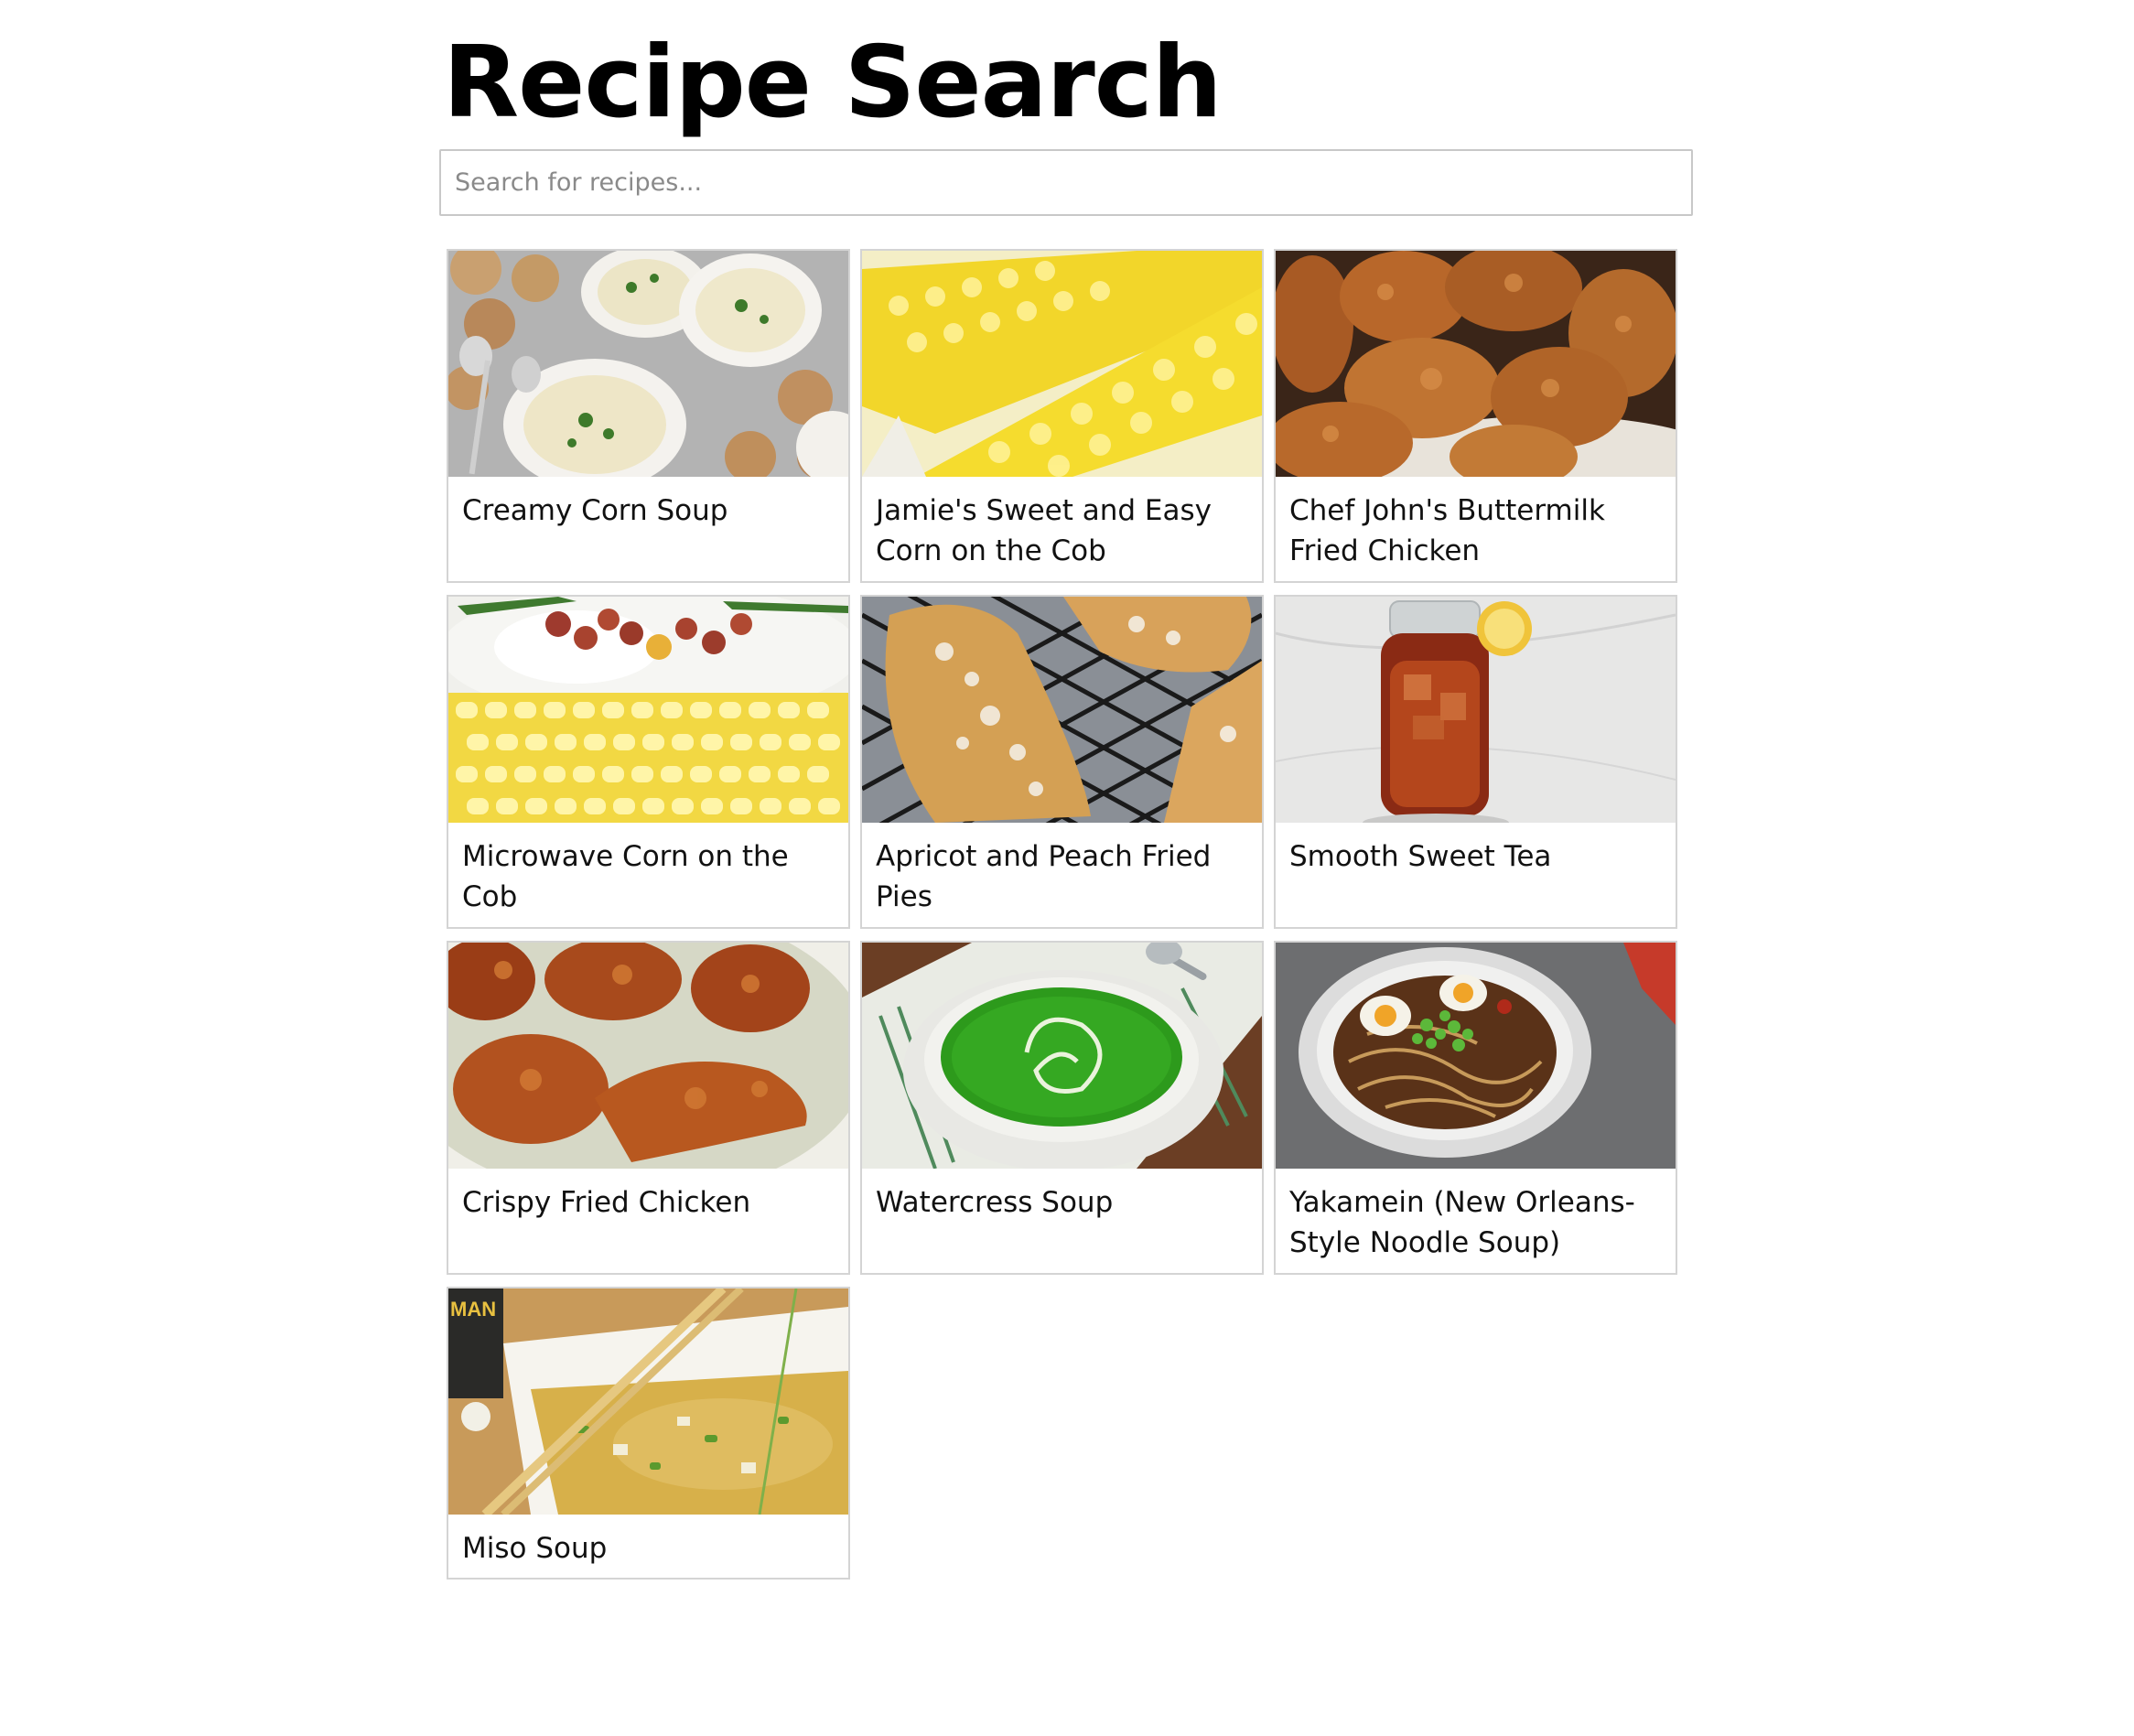  What do you see at coordinates (1062, 1056) in the screenshot?
I see `recipe-image-watercress-soup` at bounding box center [1062, 1056].